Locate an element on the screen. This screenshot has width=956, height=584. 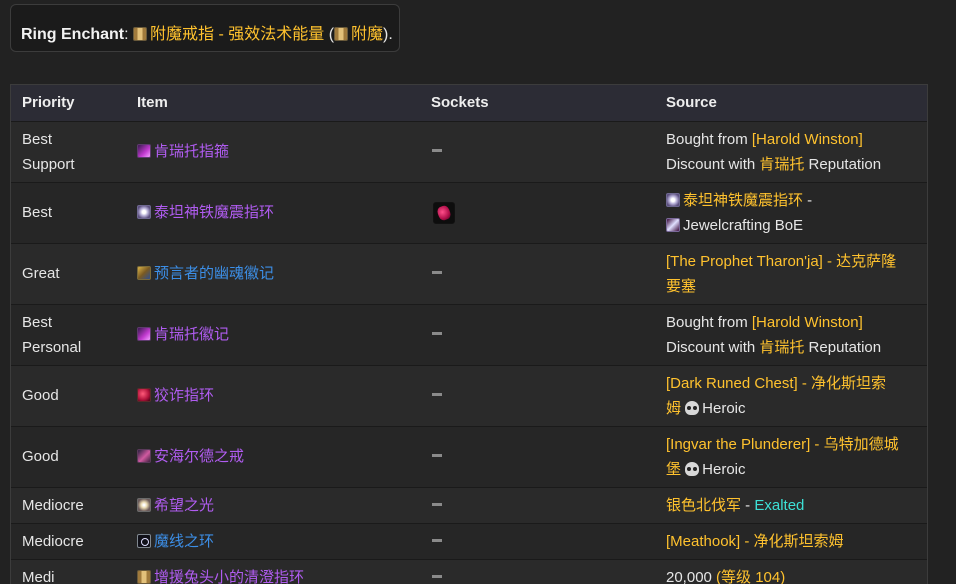
ring-enchant-callout: Ring Enchant: 附魔戒指 - 强效法术能量 (附魔). is located at coordinates (205, 28).